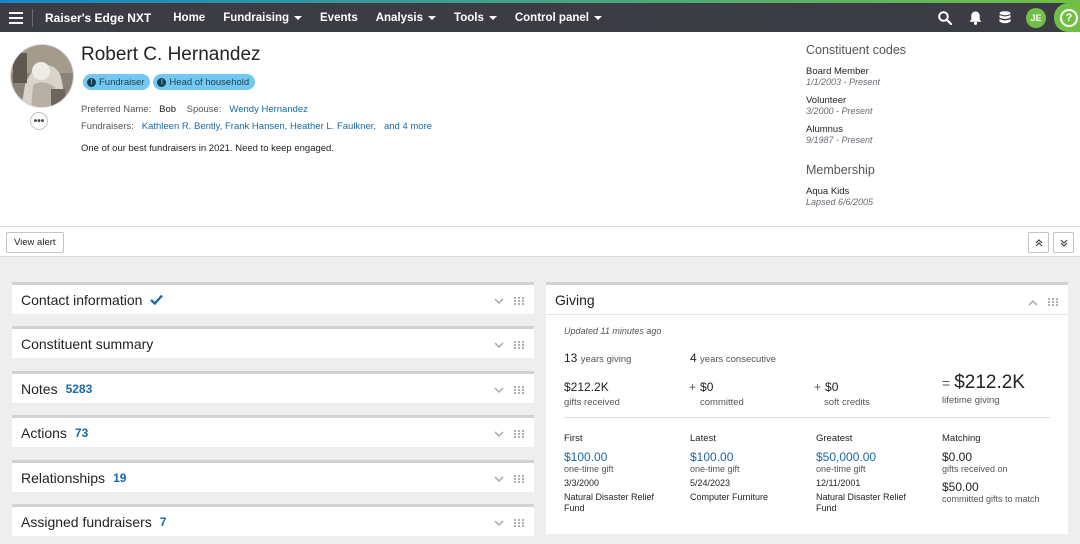 Image resolution: width=1080 pixels, height=544 pixels. I want to click on code-date: 1/1/2003 - Present, so click(843, 82).